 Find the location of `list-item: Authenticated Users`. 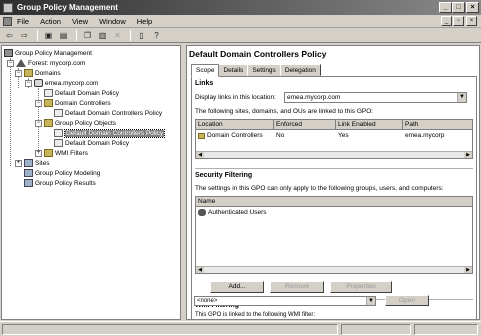

list-item: Authenticated Users is located at coordinates (232, 212).